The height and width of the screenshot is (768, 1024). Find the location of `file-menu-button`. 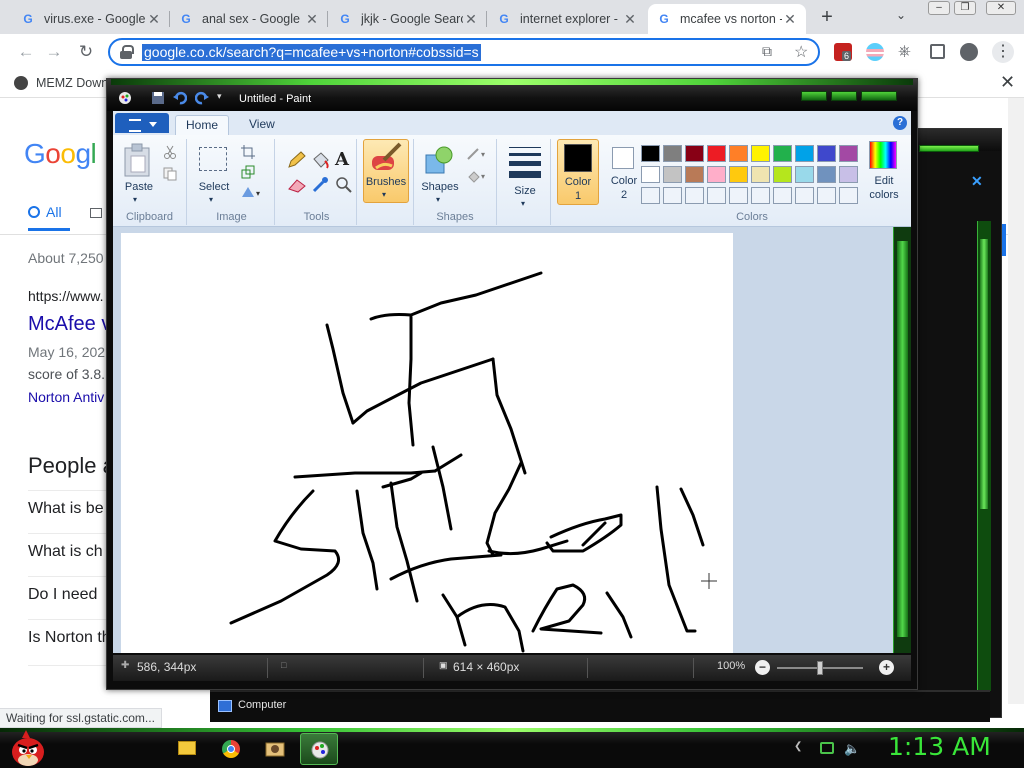

file-menu-button is located at coordinates (142, 123).